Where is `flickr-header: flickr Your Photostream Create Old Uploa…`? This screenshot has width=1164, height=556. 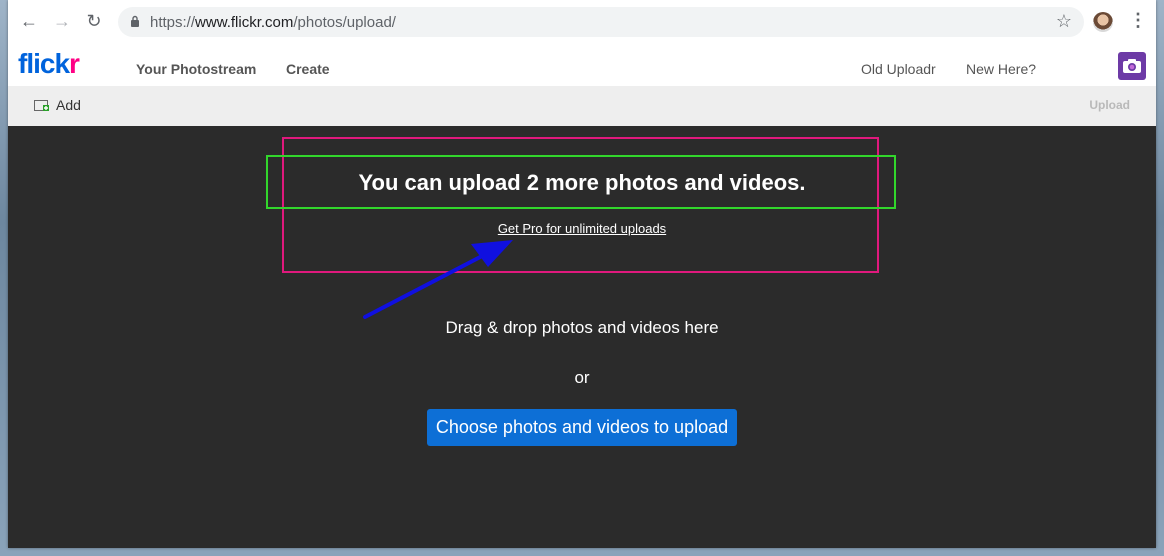 flickr-header: flickr Your Photostream Create Old Uploa… is located at coordinates (582, 64).